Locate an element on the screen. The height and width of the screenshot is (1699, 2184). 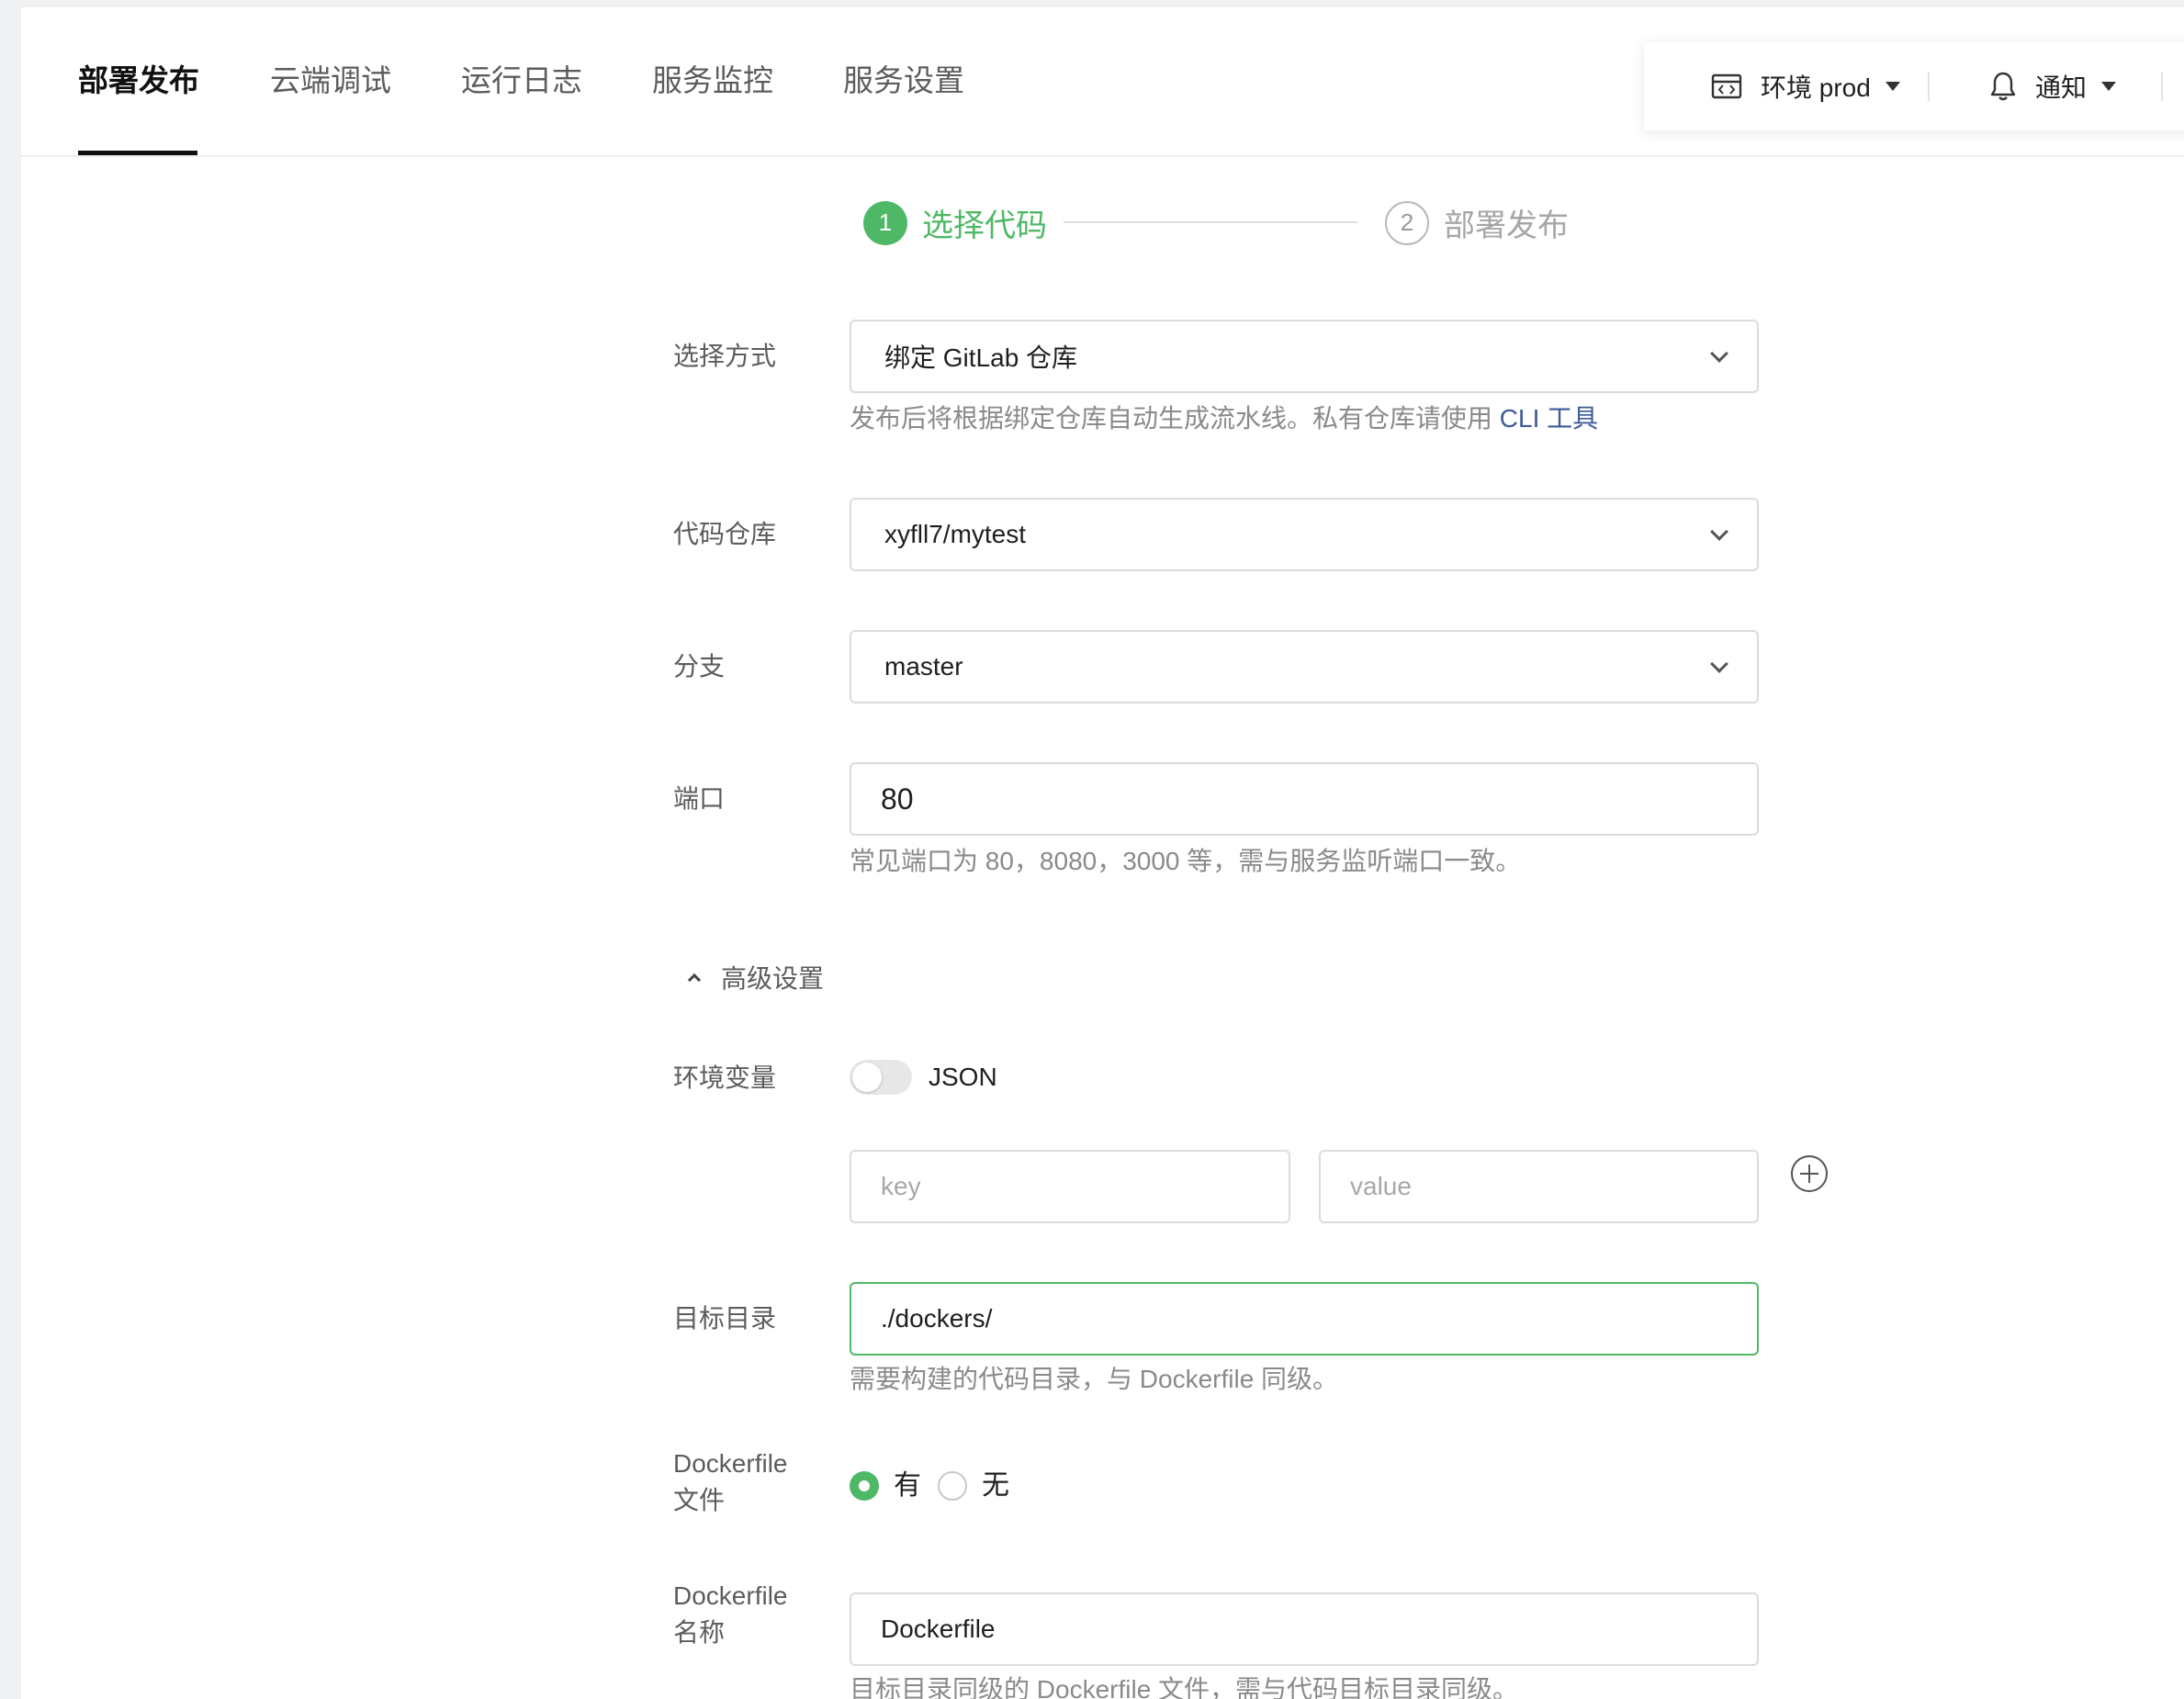
step-label: 部署发布 is located at coordinates (1506, 225).